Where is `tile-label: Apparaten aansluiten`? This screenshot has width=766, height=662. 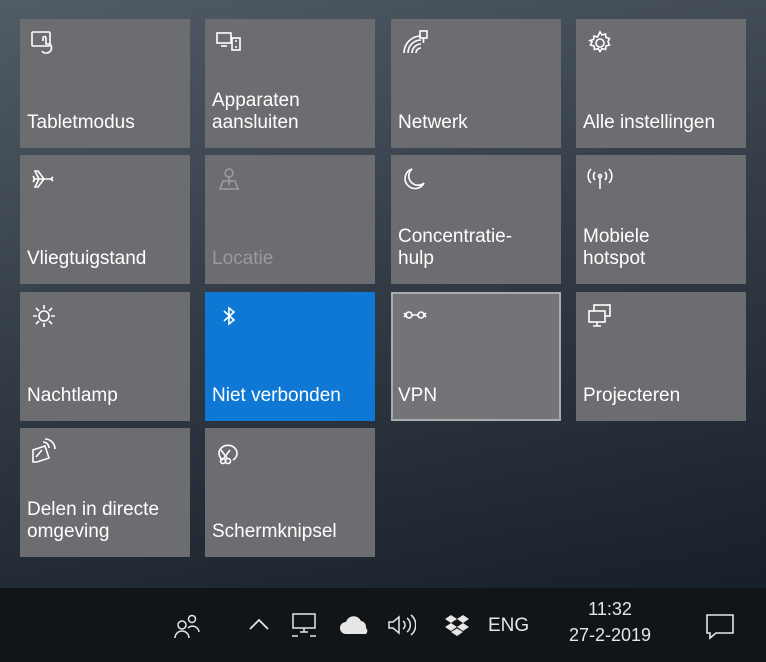
tile-label: Apparaten aansluiten is located at coordinates (256, 111).